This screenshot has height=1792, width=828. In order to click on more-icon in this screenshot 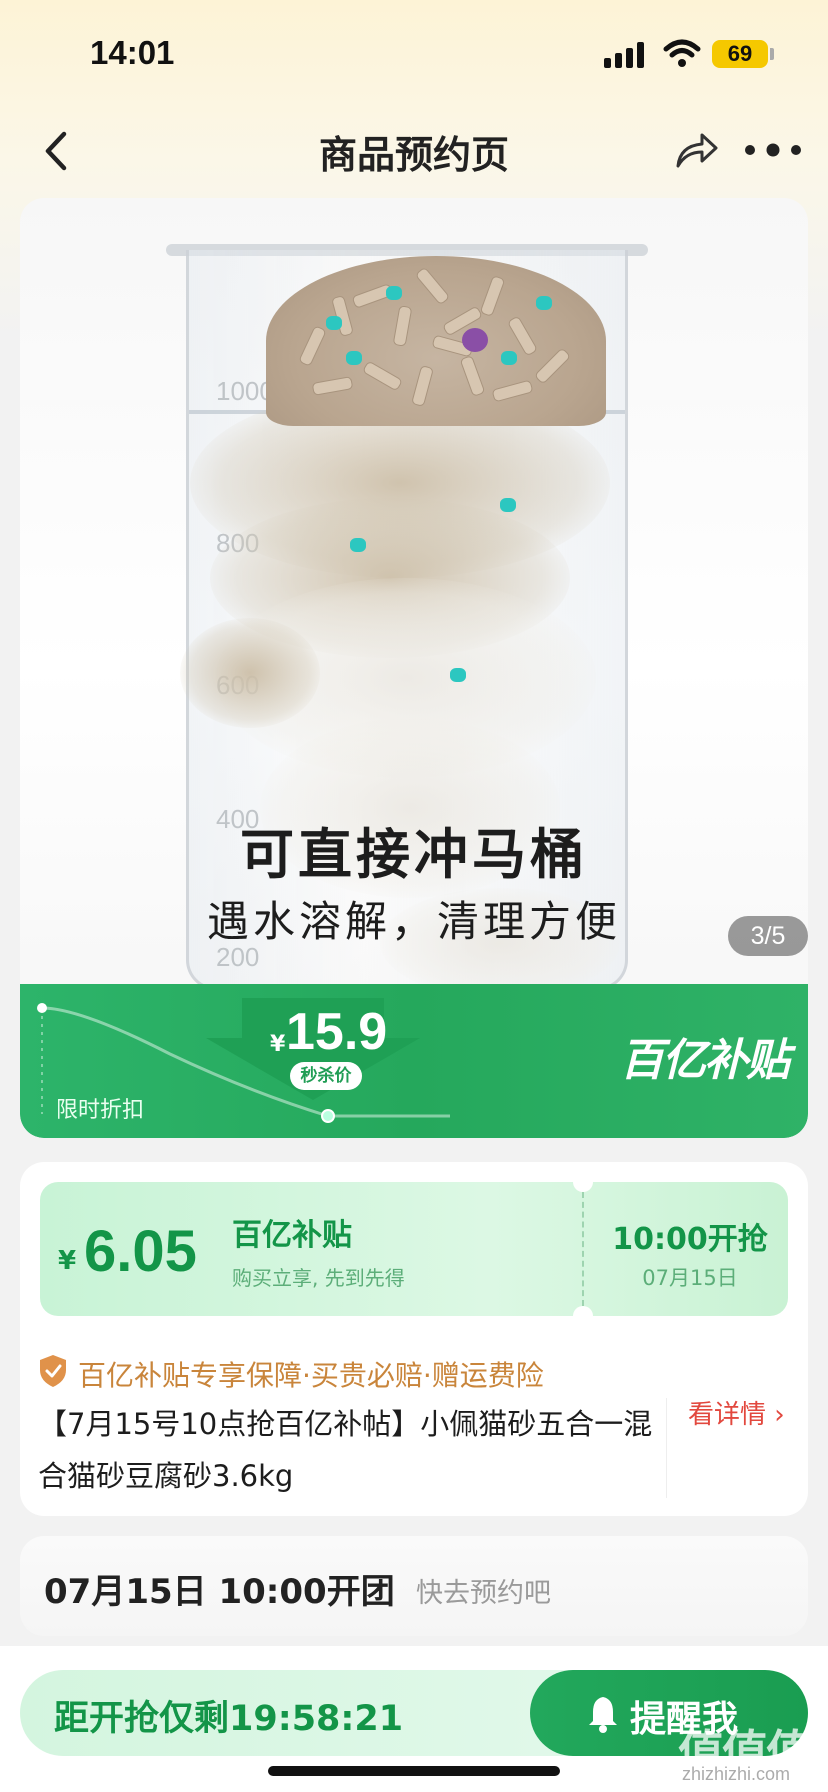, I will do `click(773, 150)`.